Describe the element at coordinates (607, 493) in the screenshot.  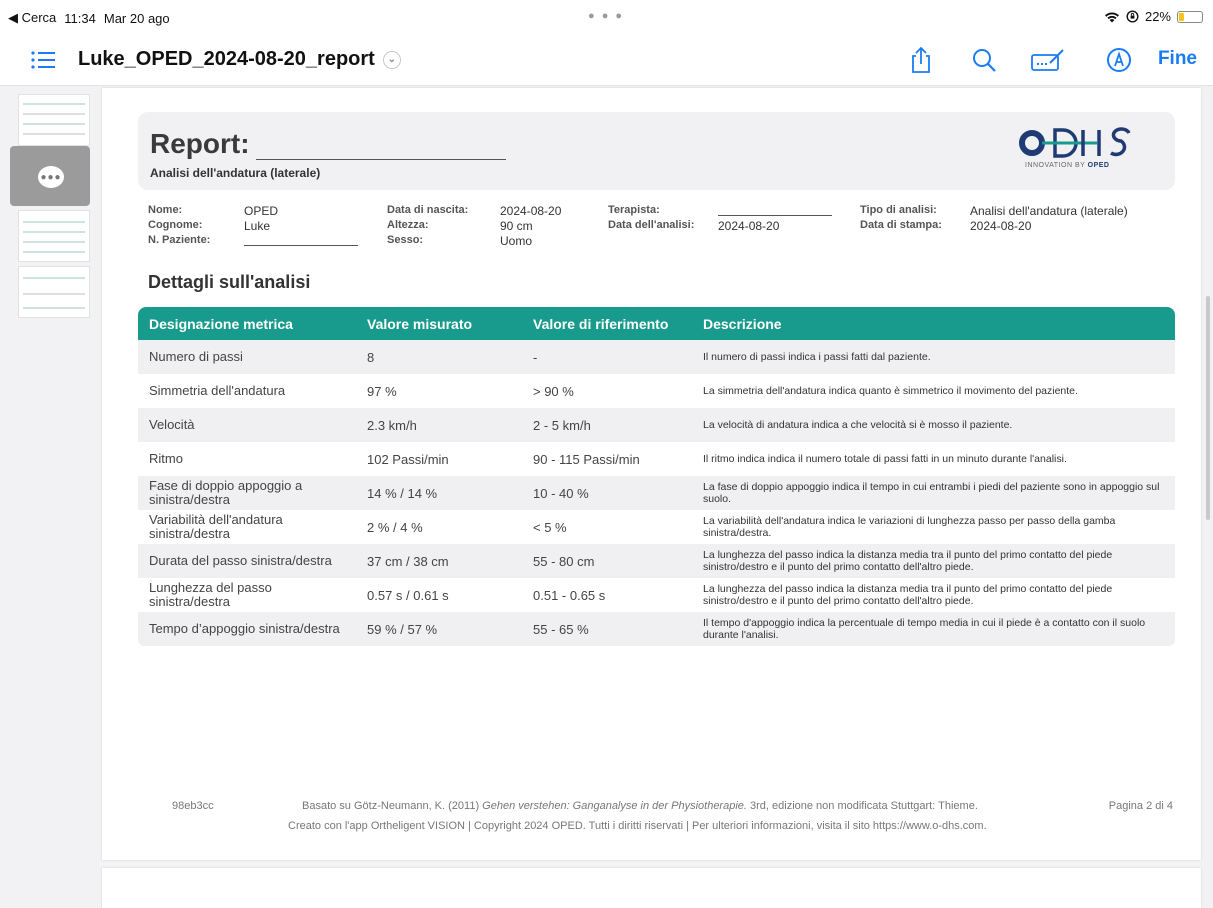
I see `reference-value: 10 - 40 %` at that location.